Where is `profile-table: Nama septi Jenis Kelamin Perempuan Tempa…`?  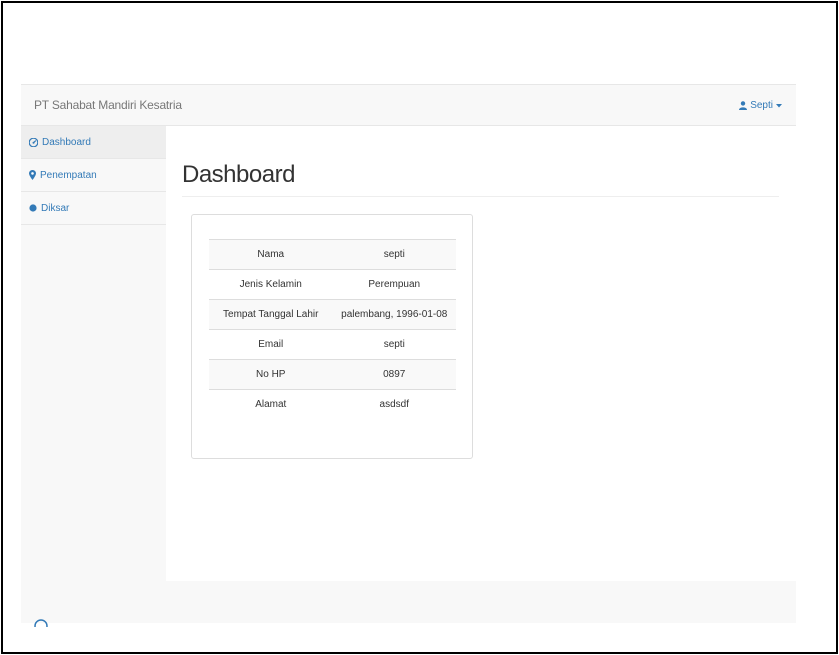 profile-table: Nama septi Jenis Kelamin Perempuan Tempa… is located at coordinates (332, 329).